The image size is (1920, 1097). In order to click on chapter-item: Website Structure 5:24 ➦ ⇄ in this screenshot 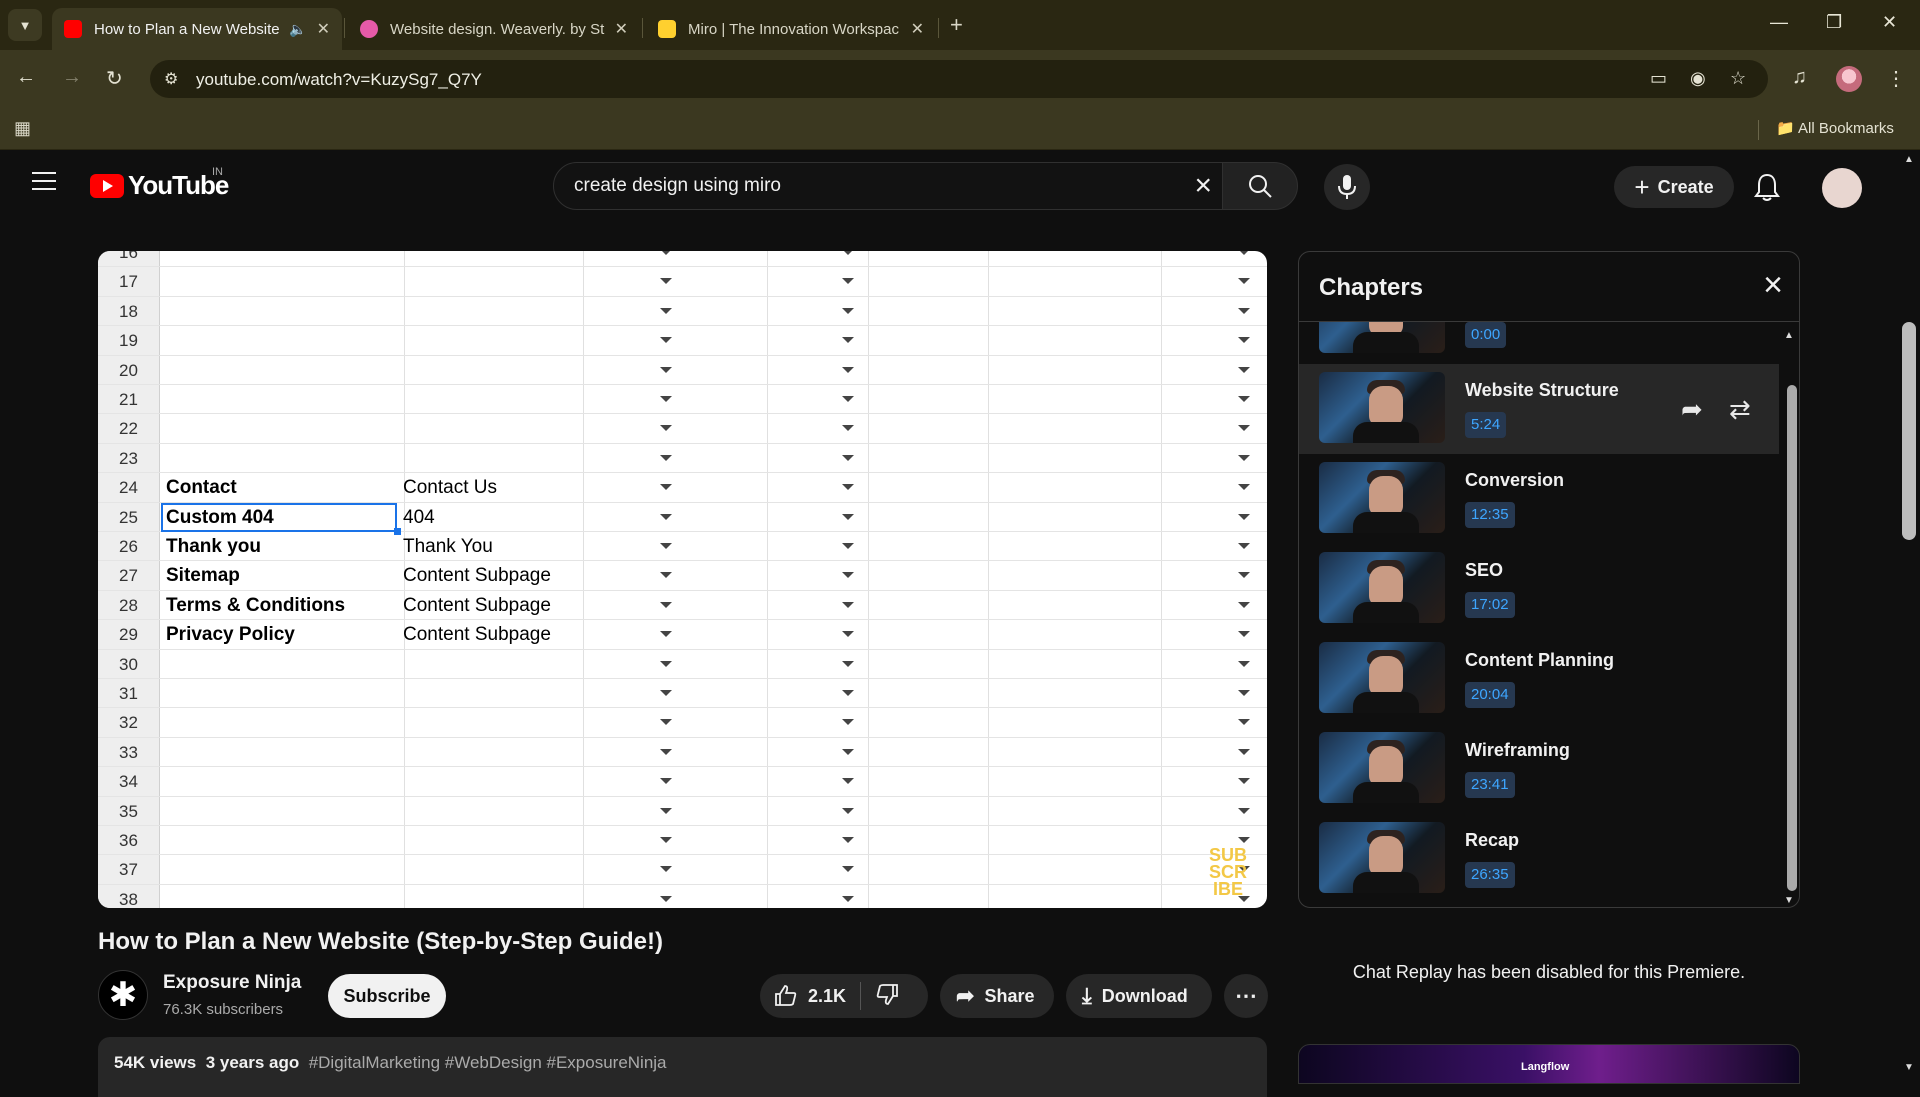, I will do `click(1539, 409)`.